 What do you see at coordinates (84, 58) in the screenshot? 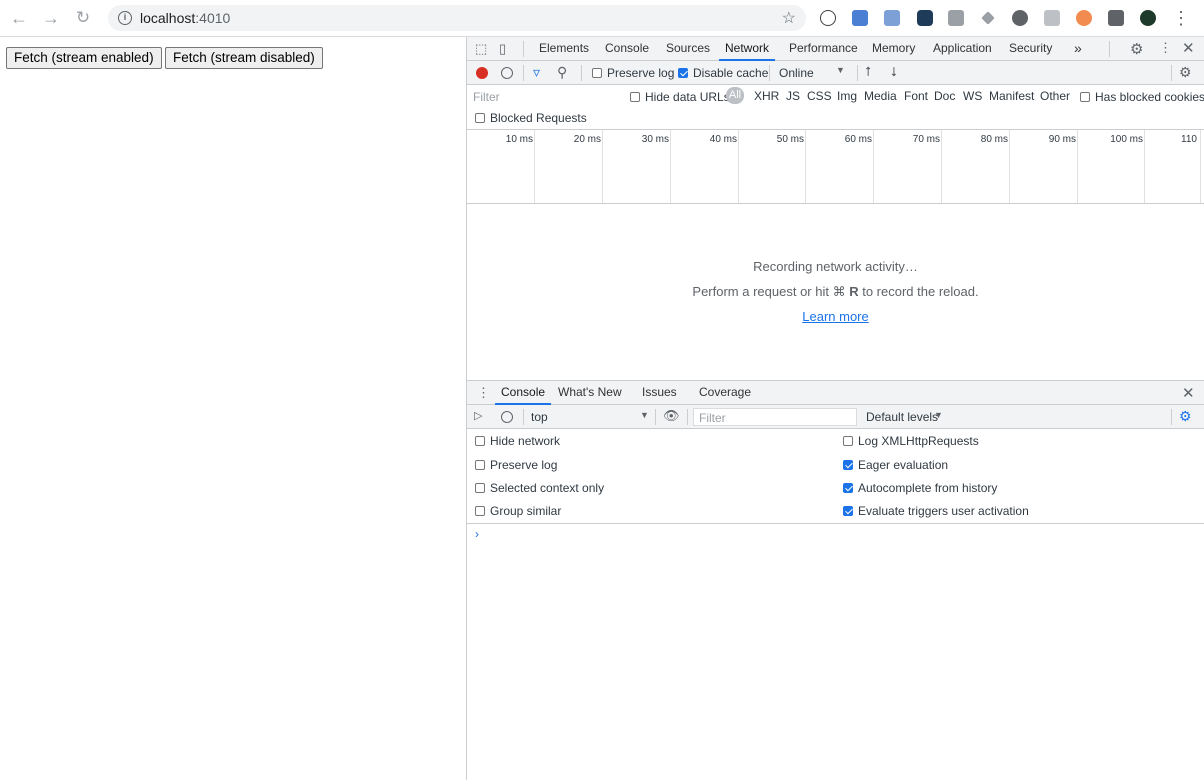
I see `fetch-stream-enabled-button: Fetch (stream enabled)` at bounding box center [84, 58].